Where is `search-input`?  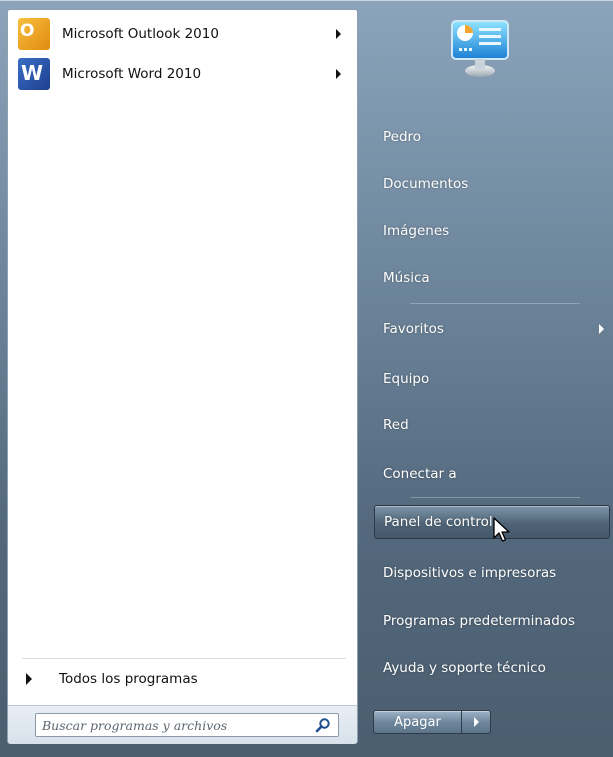 search-input is located at coordinates (172, 725).